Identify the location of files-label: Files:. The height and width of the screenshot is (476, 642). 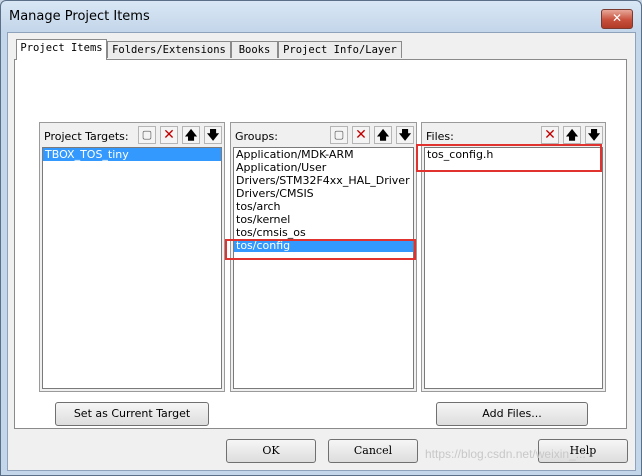
(440, 136).